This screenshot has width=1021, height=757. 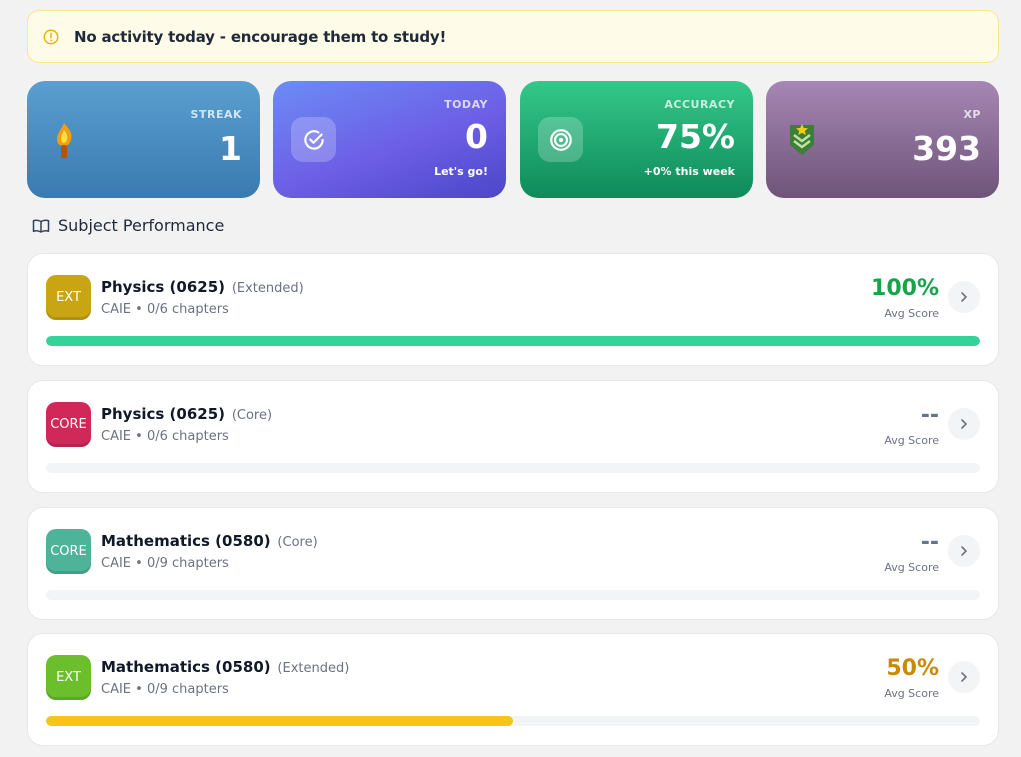 I want to click on section-header: Subject Performance, so click(x=128, y=225).